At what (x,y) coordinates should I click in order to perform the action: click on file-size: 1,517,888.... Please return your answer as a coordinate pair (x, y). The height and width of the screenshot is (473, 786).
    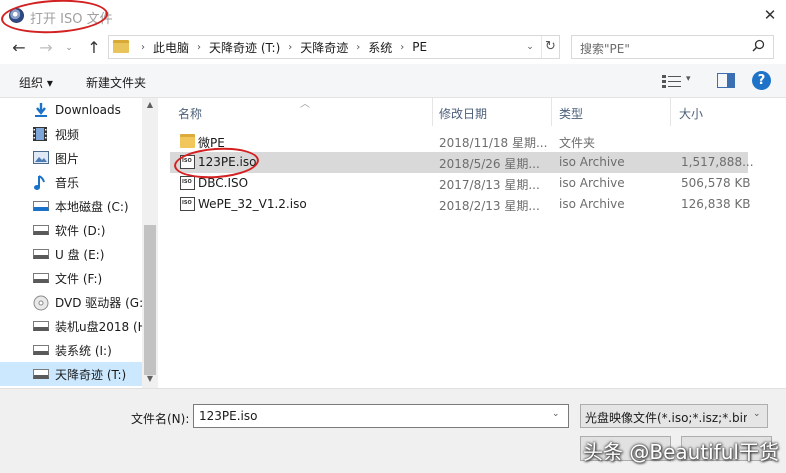
    Looking at the image, I should click on (717, 162).